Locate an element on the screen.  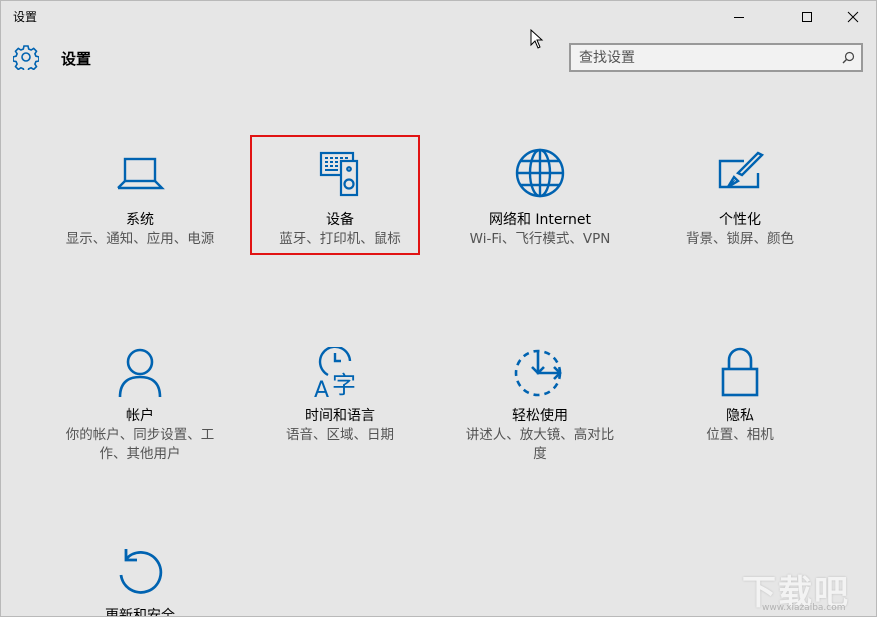
tile-name: 系统 is located at coordinates (140, 220).